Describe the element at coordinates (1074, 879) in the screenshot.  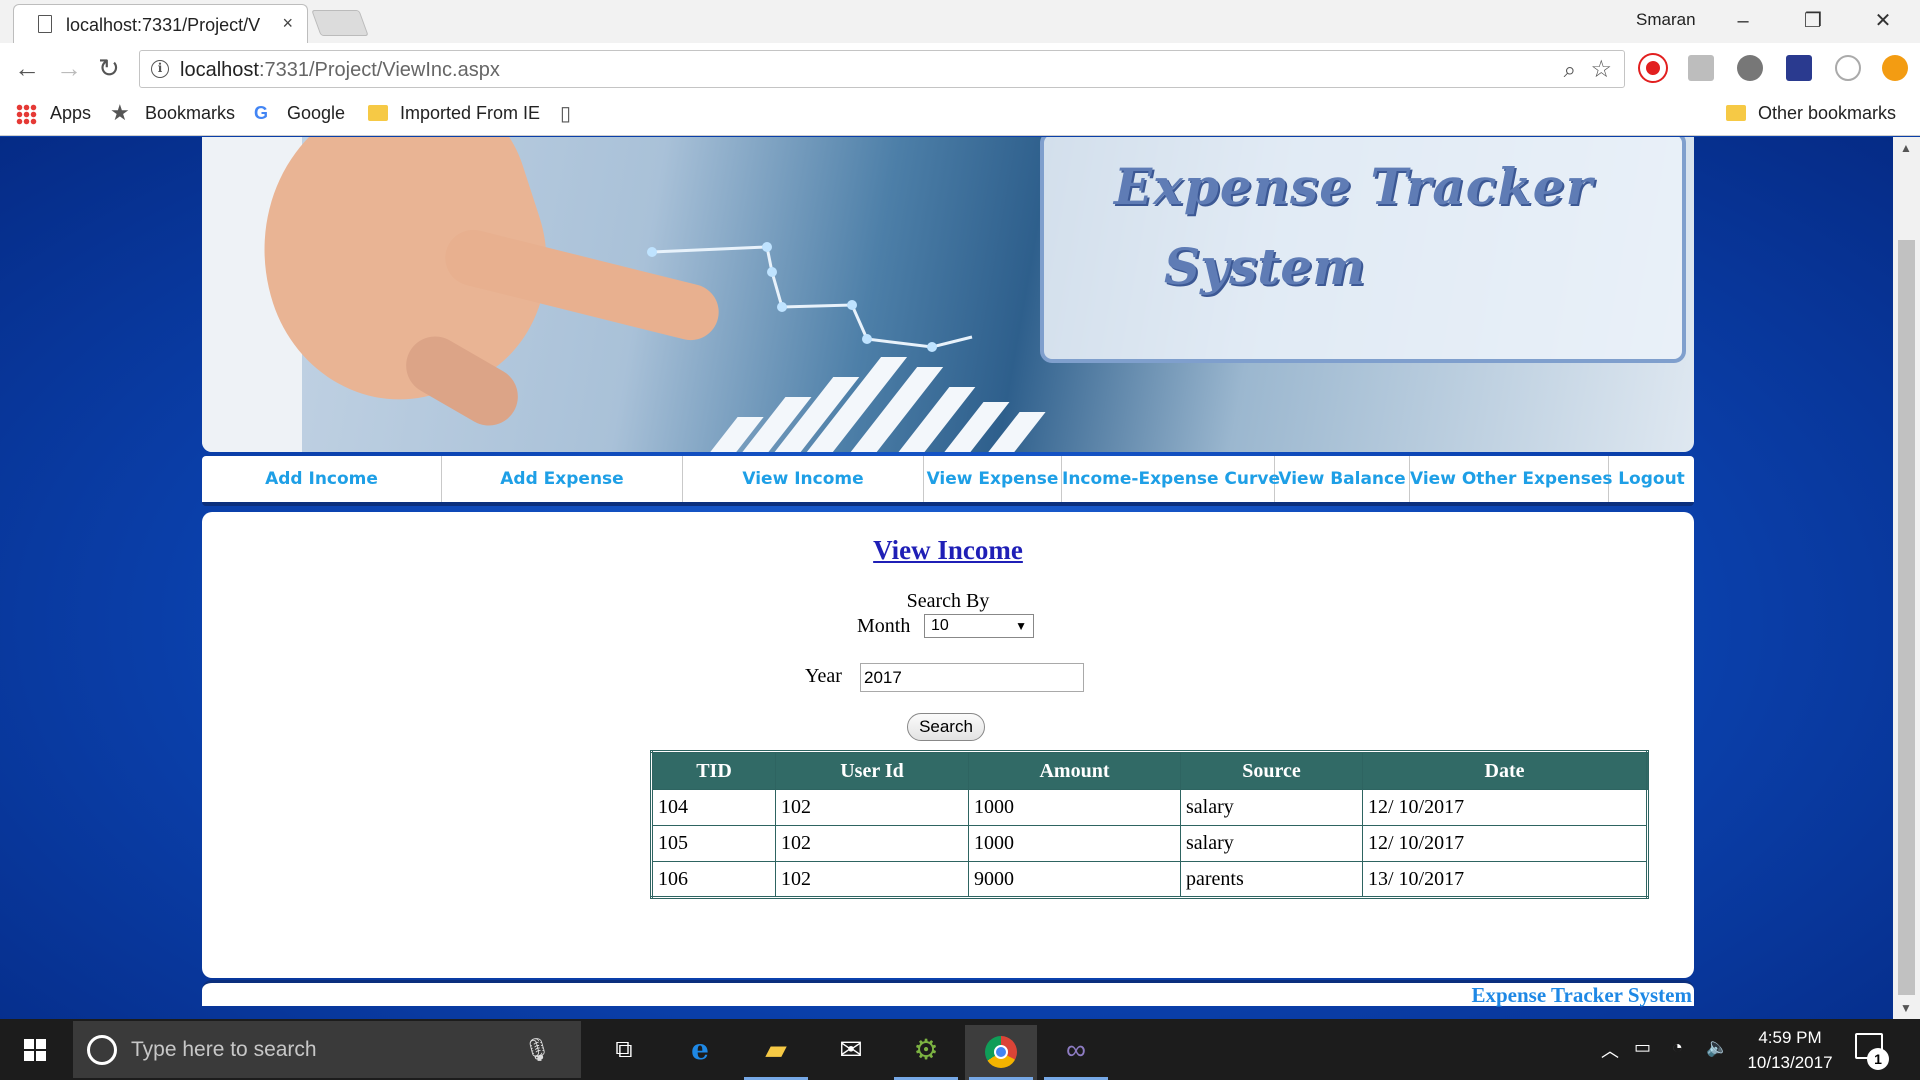
I see `cell-amount: 9000` at that location.